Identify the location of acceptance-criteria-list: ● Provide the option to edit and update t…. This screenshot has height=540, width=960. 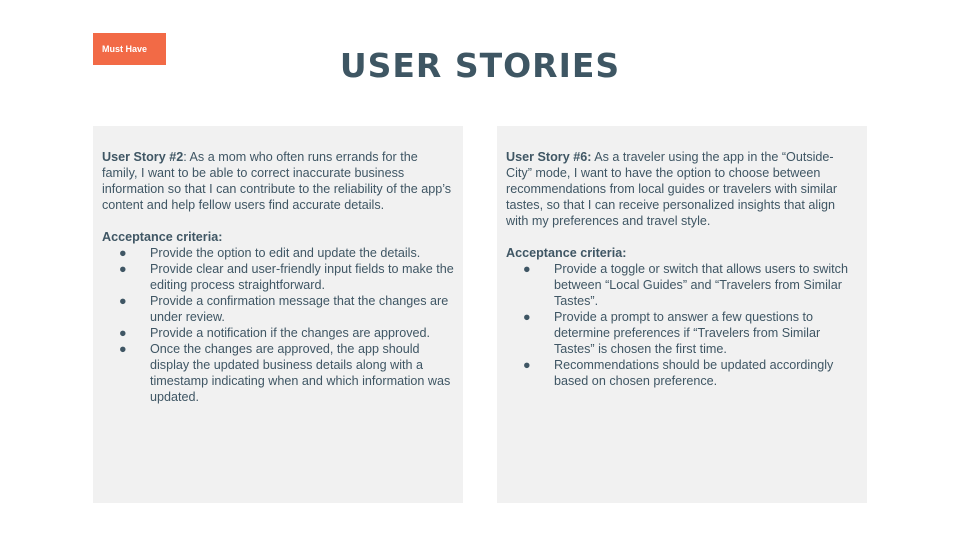
(278, 325).